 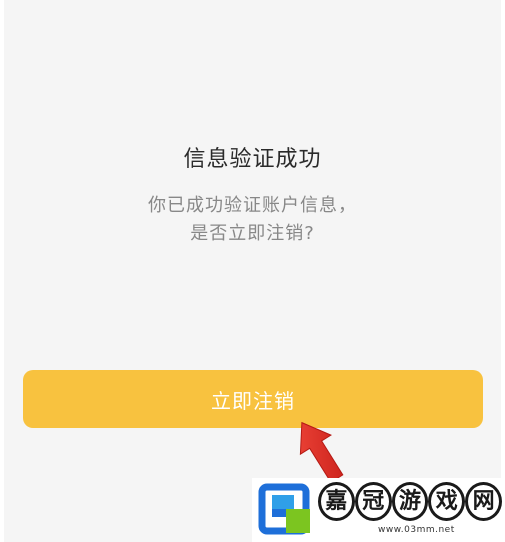 I want to click on watermark-char: 嘉, so click(x=336, y=501).